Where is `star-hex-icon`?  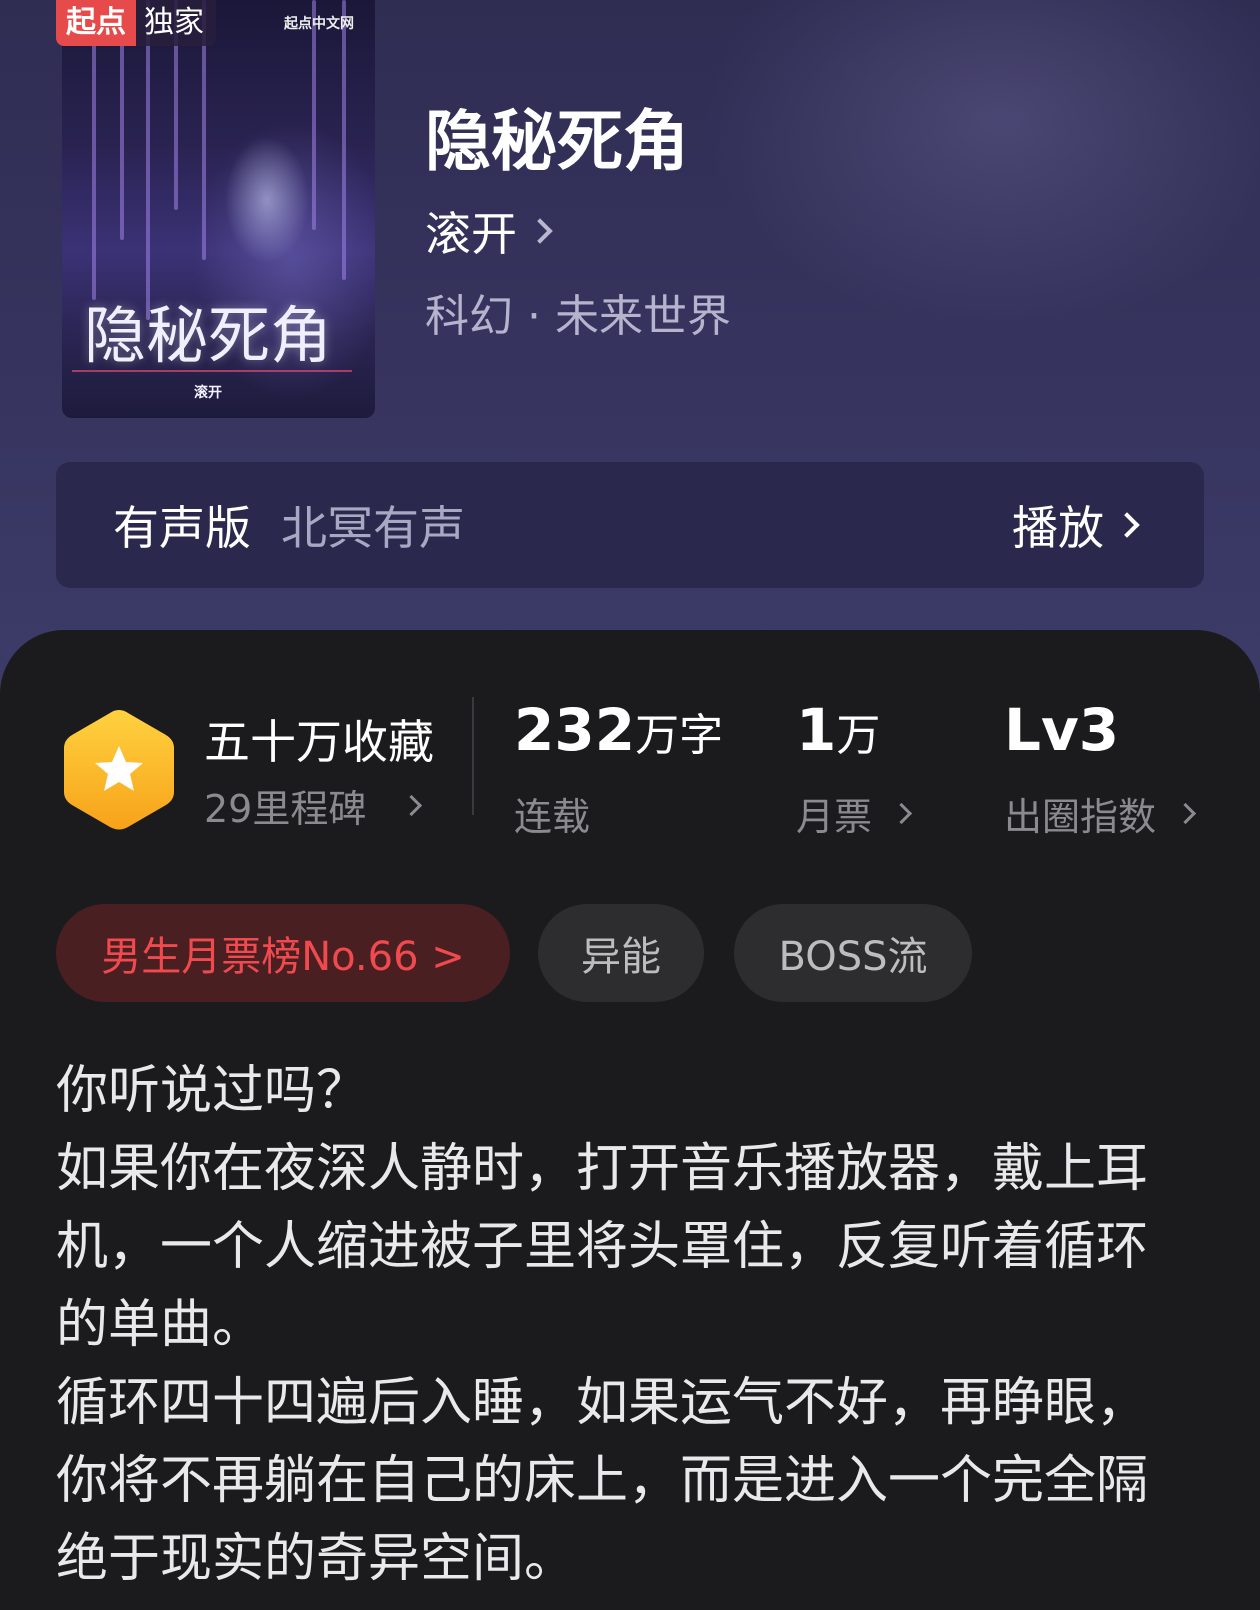
star-hex-icon is located at coordinates (119, 770).